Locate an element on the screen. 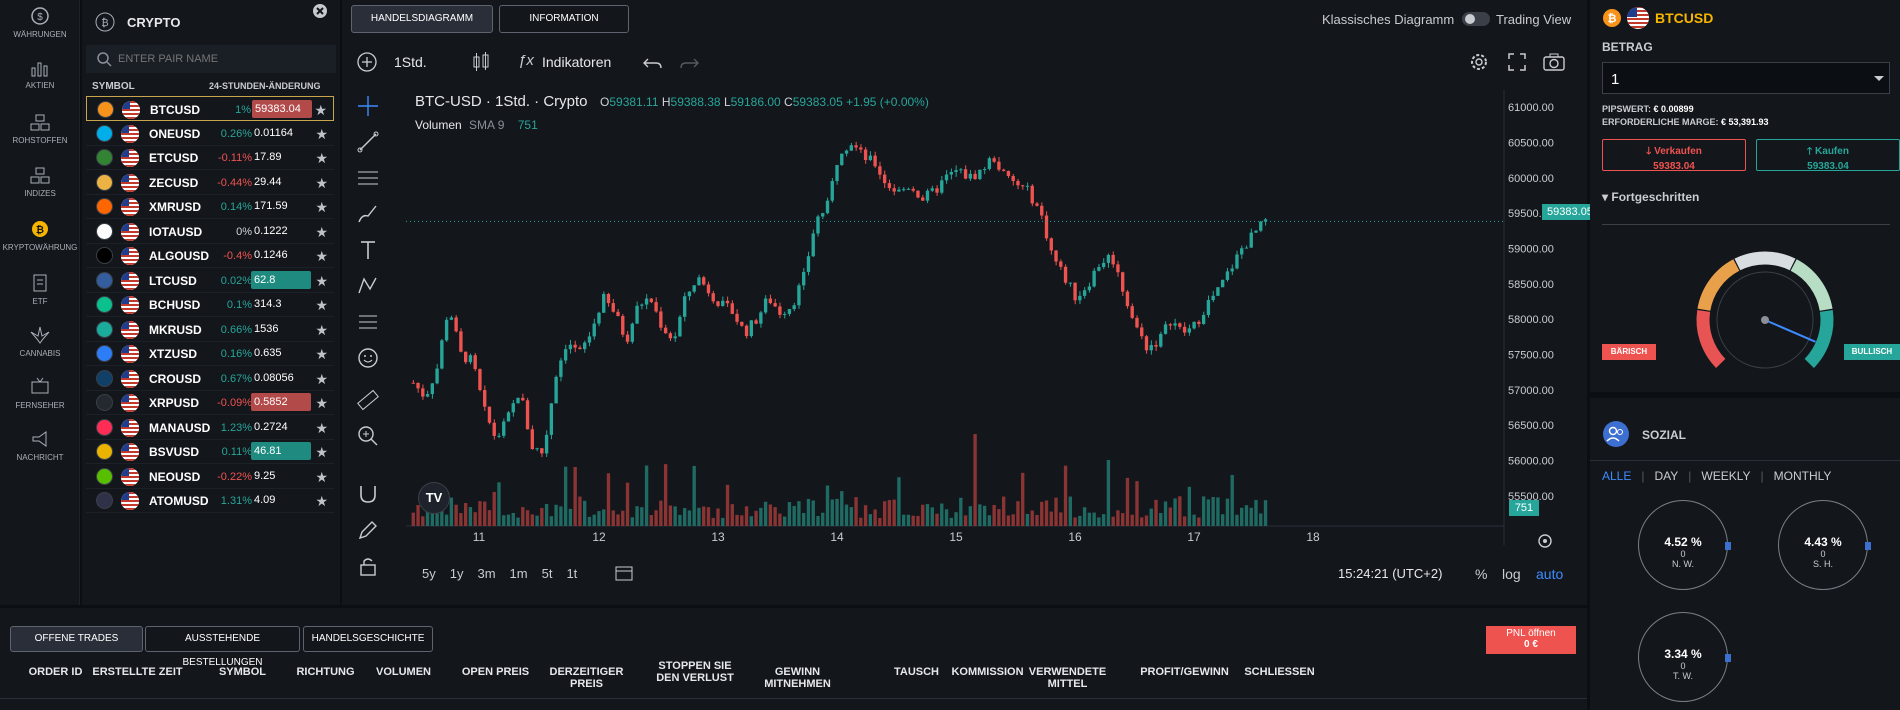 The width and height of the screenshot is (1900, 710). nav-indices: INDIZES is located at coordinates (40, 182).